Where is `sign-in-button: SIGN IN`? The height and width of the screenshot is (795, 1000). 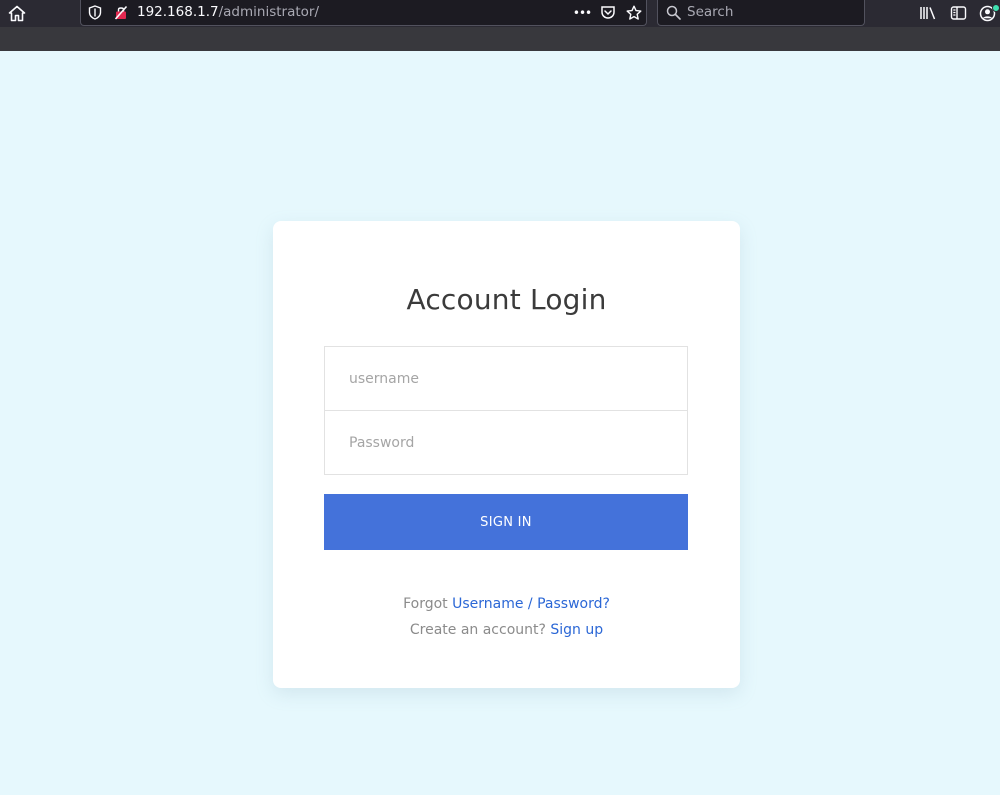 sign-in-button: SIGN IN is located at coordinates (506, 522).